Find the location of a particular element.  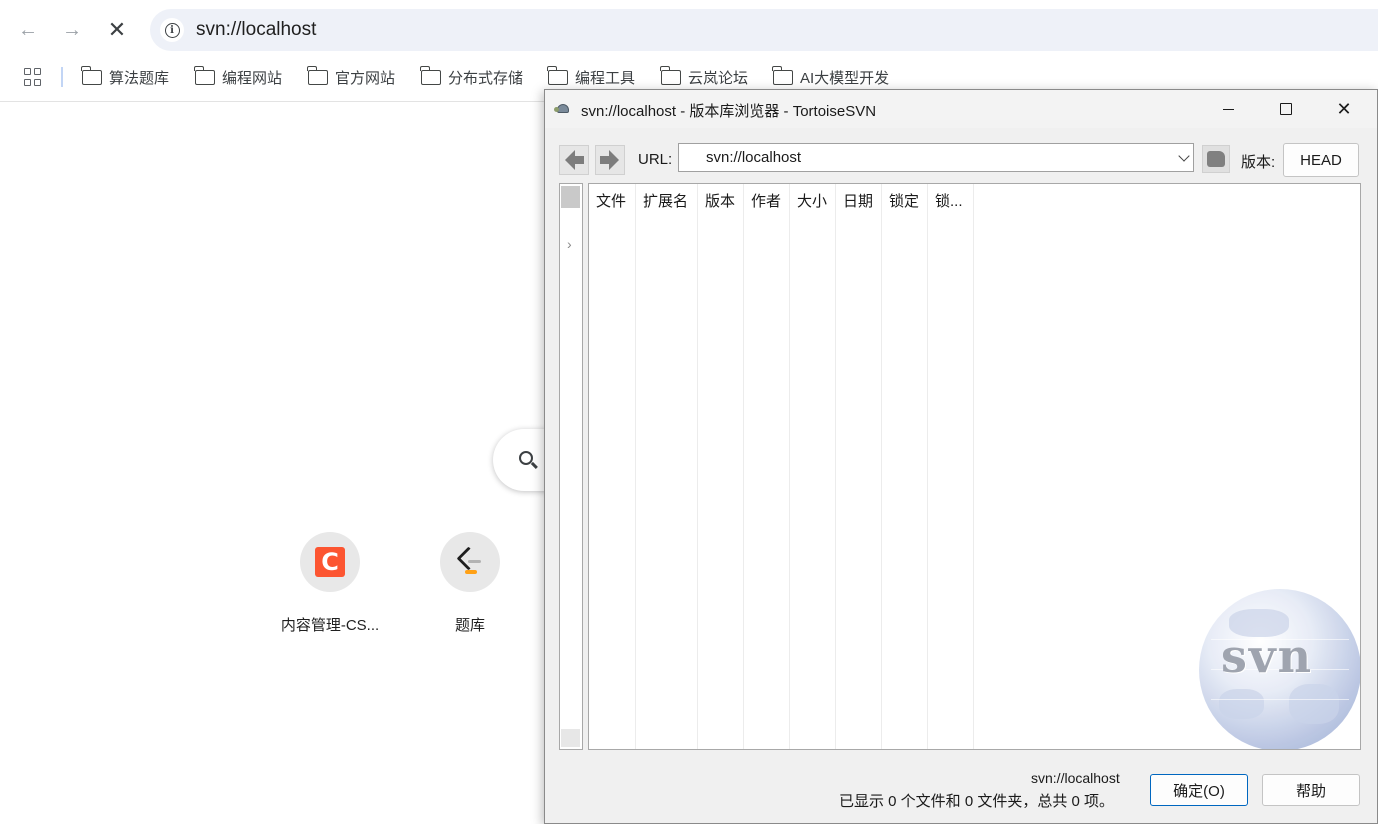

left-arrow-icon is located at coordinates (574, 160).